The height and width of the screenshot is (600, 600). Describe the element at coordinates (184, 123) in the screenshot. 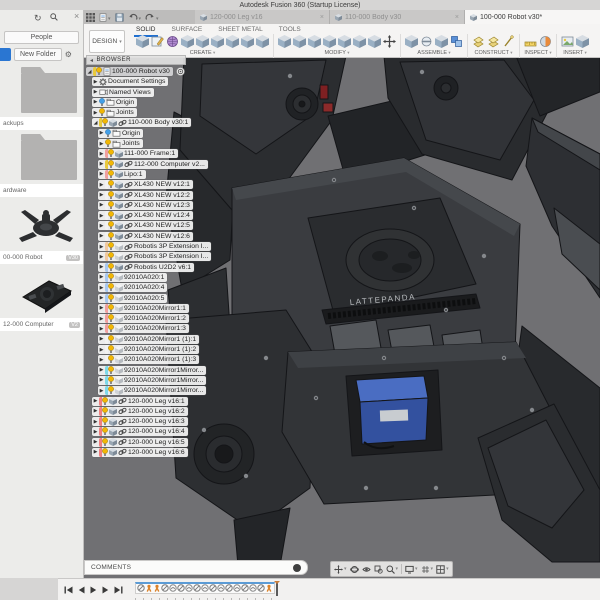

I see `browser-row: ◢ 110-000 Body v30:1` at that location.